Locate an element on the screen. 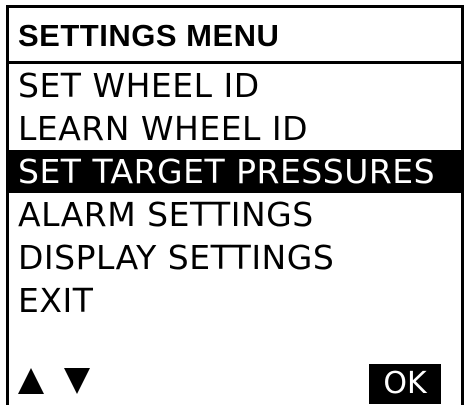 This screenshot has width=472, height=413. screen-border-top is located at coordinates (235, 6).